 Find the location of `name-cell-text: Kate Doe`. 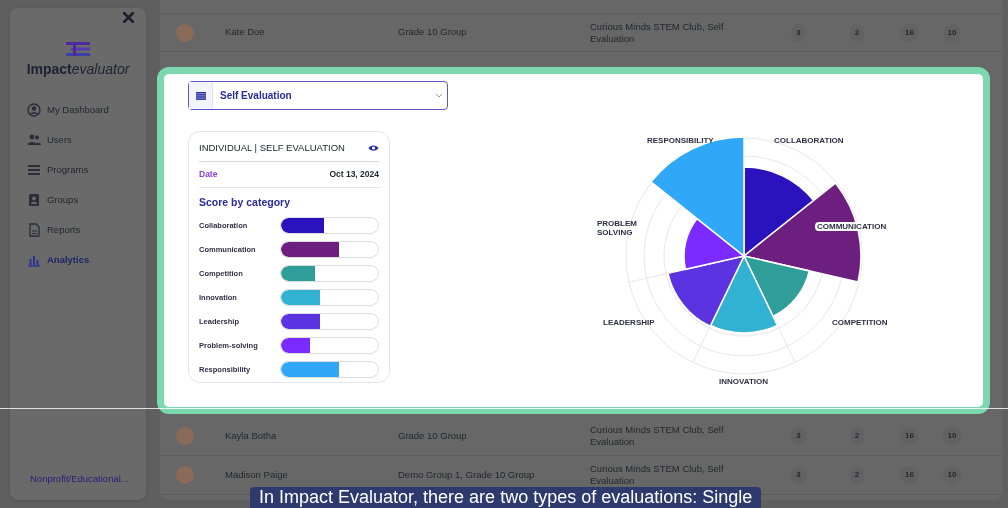

name-cell-text: Kate Doe is located at coordinates (245, 32).